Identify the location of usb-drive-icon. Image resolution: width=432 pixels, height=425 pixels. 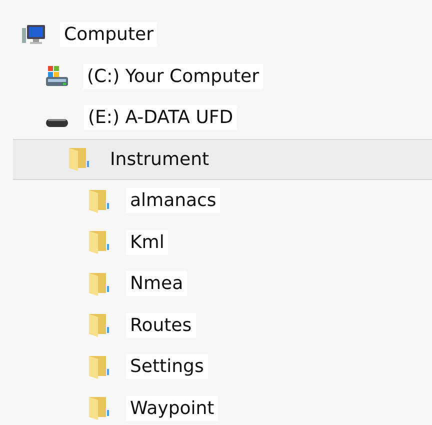
(57, 122).